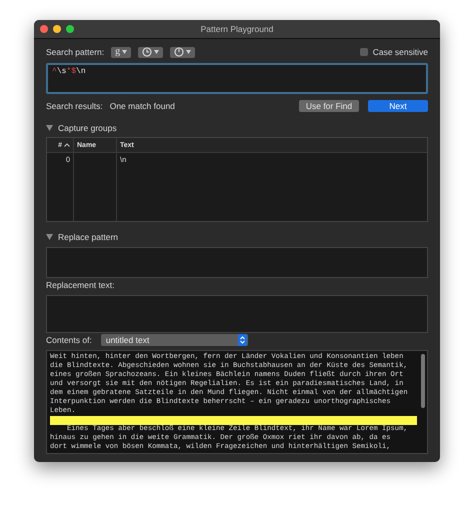 Image resolution: width=474 pixels, height=506 pixels. Describe the element at coordinates (88, 237) in the screenshot. I see `replace-pattern-label: Replace pattern` at that location.